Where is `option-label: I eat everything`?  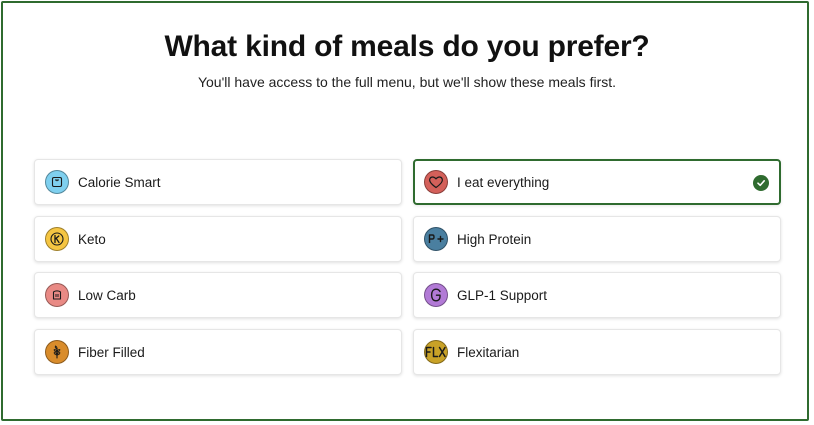
option-label: I eat everything is located at coordinates (503, 182).